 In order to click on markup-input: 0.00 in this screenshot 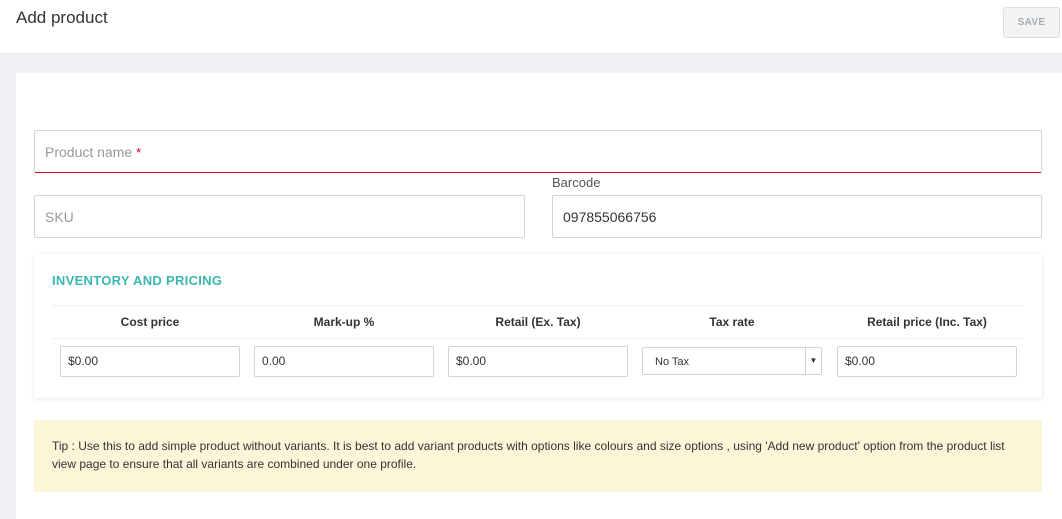, I will do `click(344, 361)`.